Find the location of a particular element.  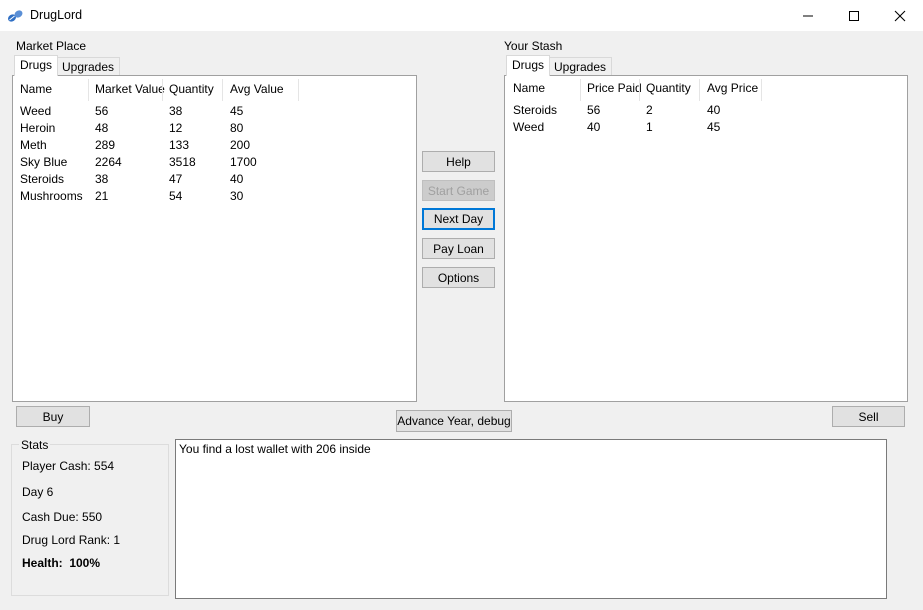

rank-label: Drug Lord Rank: 1 is located at coordinates (71, 540).